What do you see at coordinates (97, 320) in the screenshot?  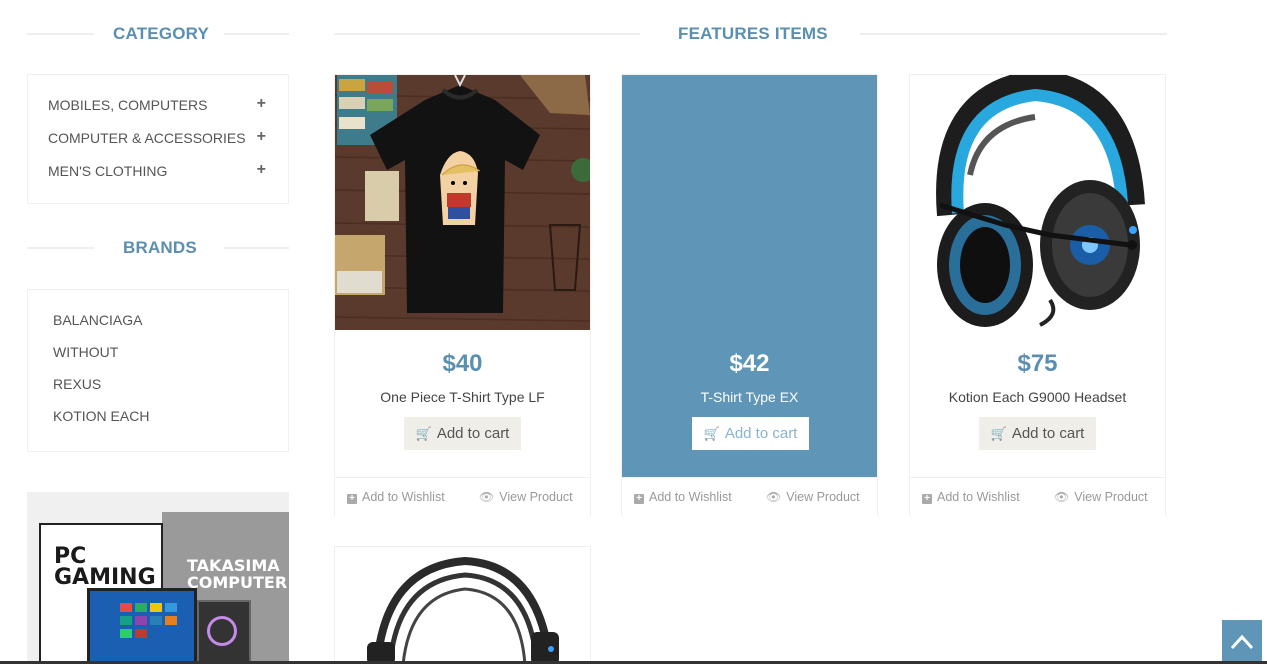 I see `brand-item-balanciaga: BALANCIAGA` at bounding box center [97, 320].